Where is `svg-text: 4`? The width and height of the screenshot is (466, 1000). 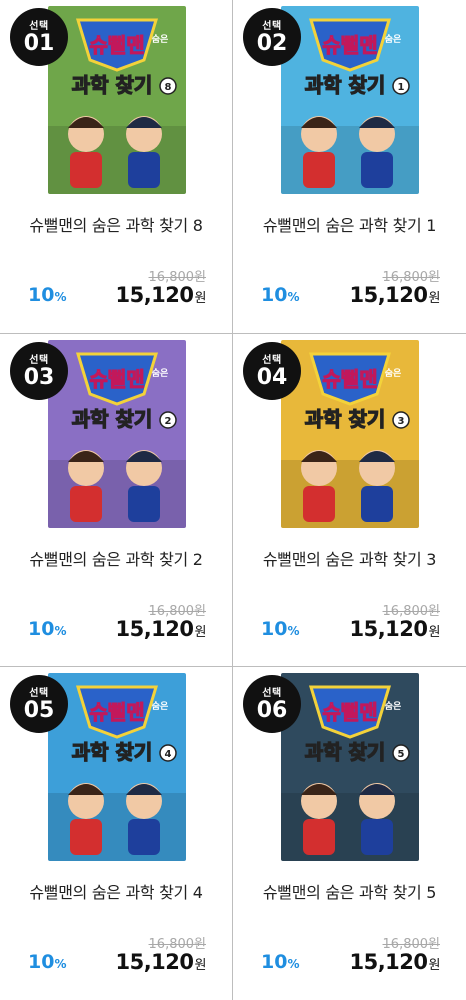 svg-text: 4 is located at coordinates (168, 754).